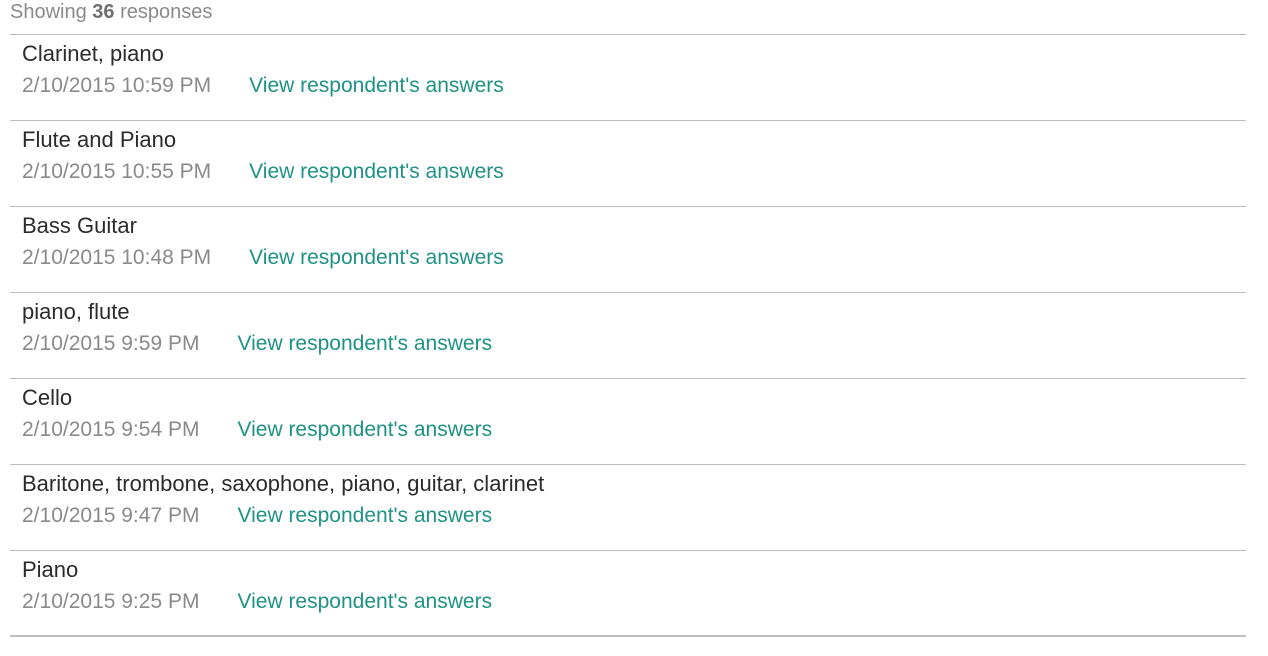  Describe the element at coordinates (48, 12) in the screenshot. I see `summary-prefix: Showing` at that location.